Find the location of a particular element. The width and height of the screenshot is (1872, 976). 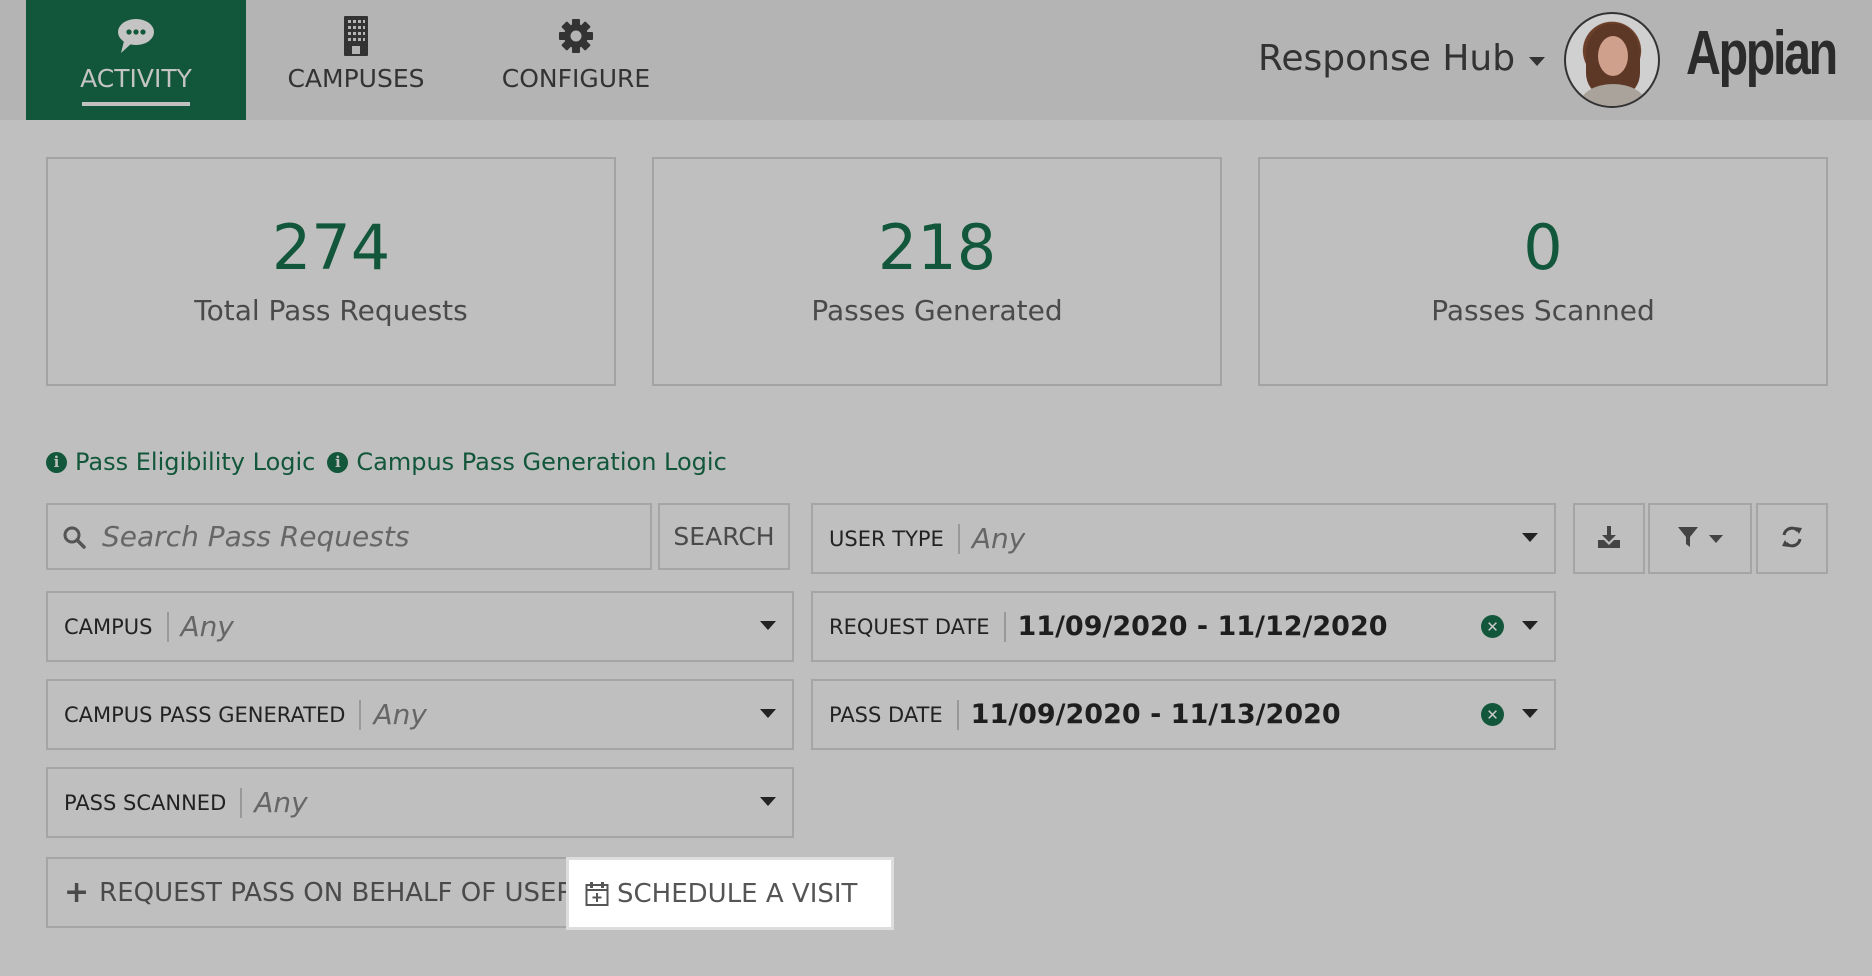

pass-scanned-value: Any is located at coordinates (281, 802).